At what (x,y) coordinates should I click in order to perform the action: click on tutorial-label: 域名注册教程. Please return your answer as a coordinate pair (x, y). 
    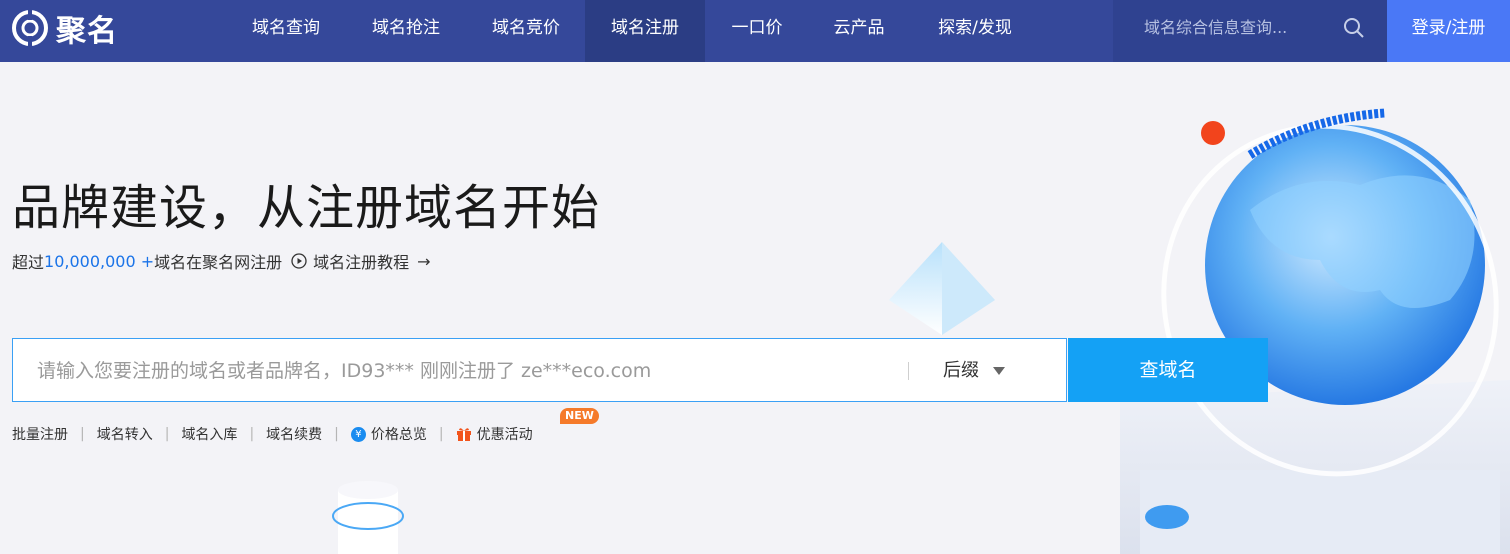
    Looking at the image, I should click on (361, 262).